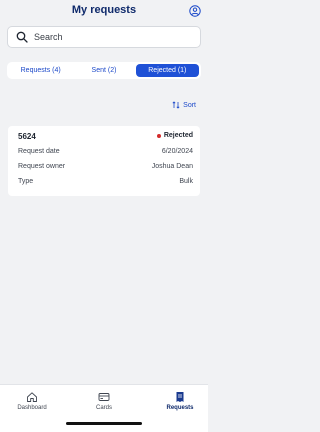 This screenshot has height=432, width=320. I want to click on sort-label: Sort, so click(189, 105).